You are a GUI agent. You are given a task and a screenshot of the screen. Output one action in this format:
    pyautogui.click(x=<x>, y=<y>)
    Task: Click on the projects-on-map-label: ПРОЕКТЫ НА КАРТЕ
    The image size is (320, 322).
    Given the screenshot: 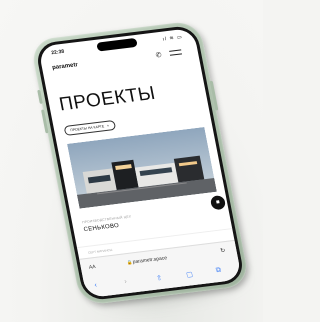 What is the action you would take?
    pyautogui.click(x=87, y=128)
    